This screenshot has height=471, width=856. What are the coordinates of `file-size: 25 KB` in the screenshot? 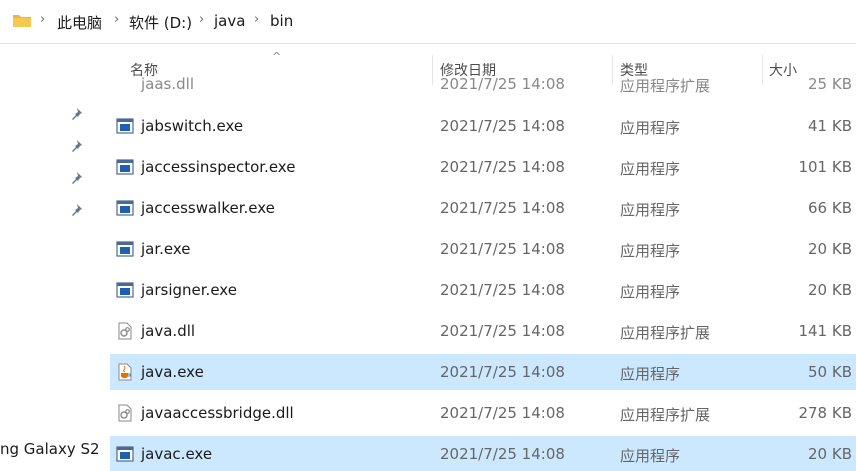 It's located at (830, 84).